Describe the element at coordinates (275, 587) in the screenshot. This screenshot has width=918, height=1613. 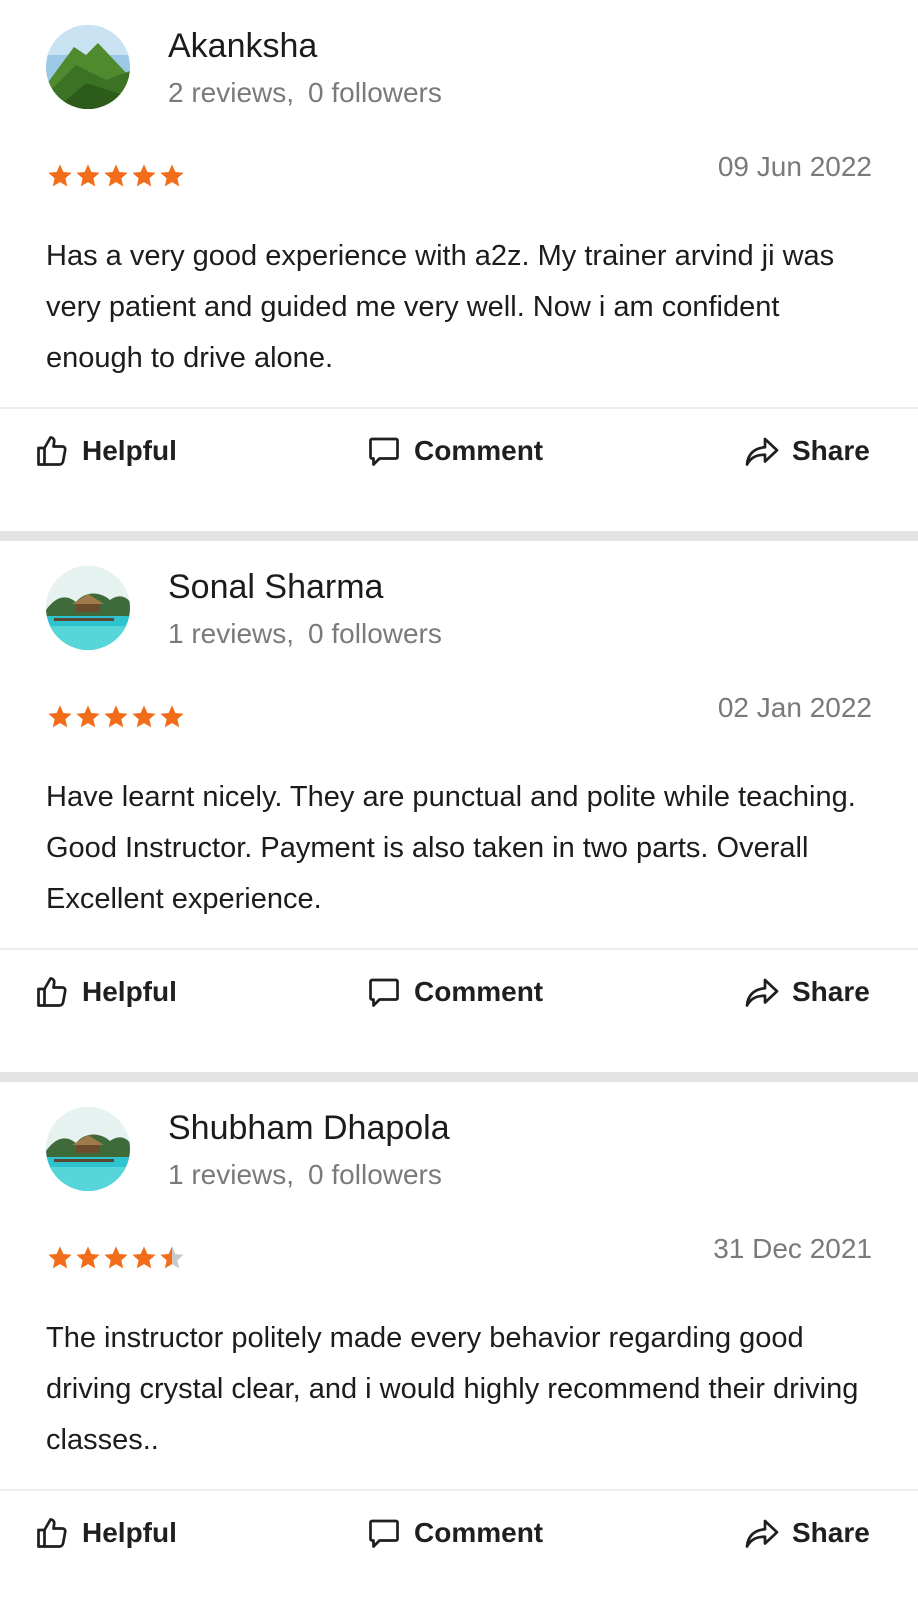
I see `reviewer-name: Sonal Sharma` at that location.